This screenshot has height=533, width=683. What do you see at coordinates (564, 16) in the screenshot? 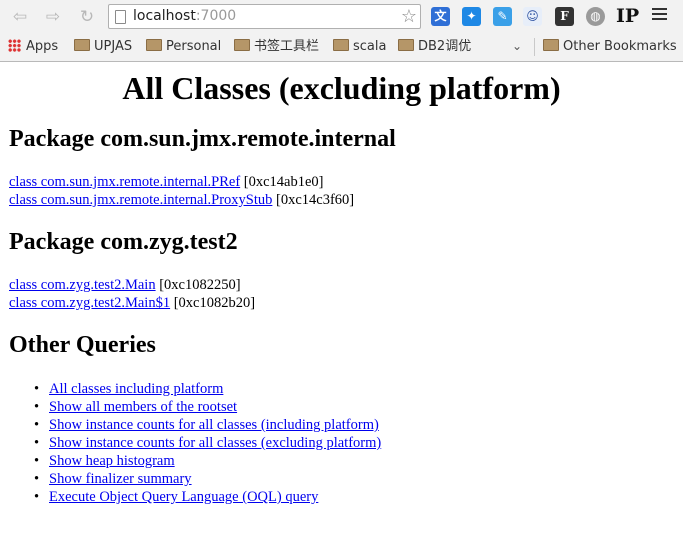
I see `feedly-icon: F` at bounding box center [564, 16].